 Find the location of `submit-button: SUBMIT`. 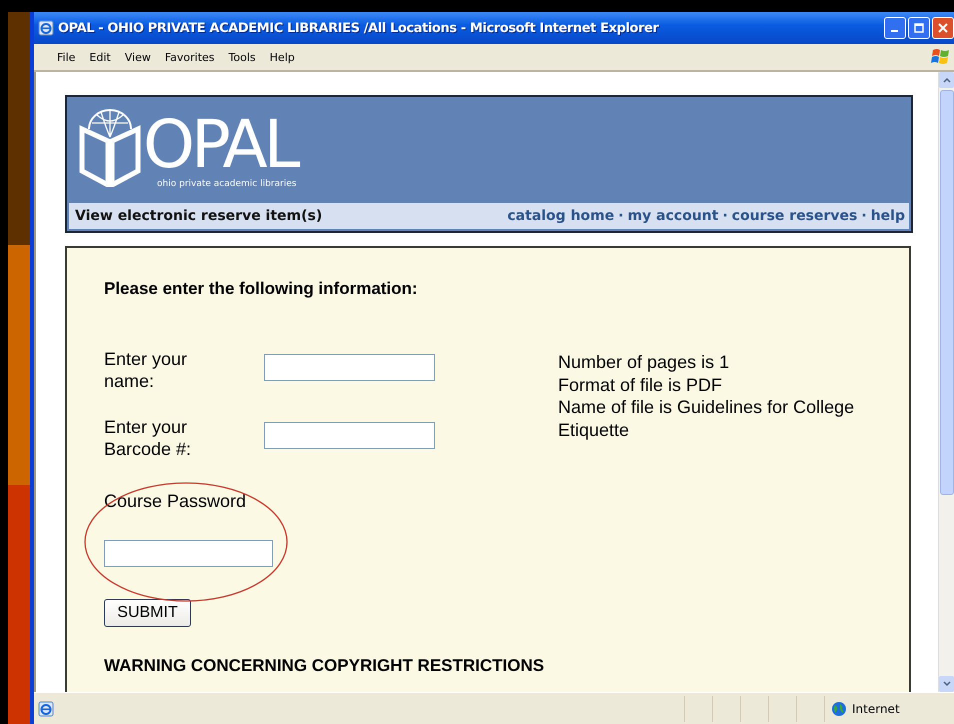

submit-button: SUBMIT is located at coordinates (147, 613).